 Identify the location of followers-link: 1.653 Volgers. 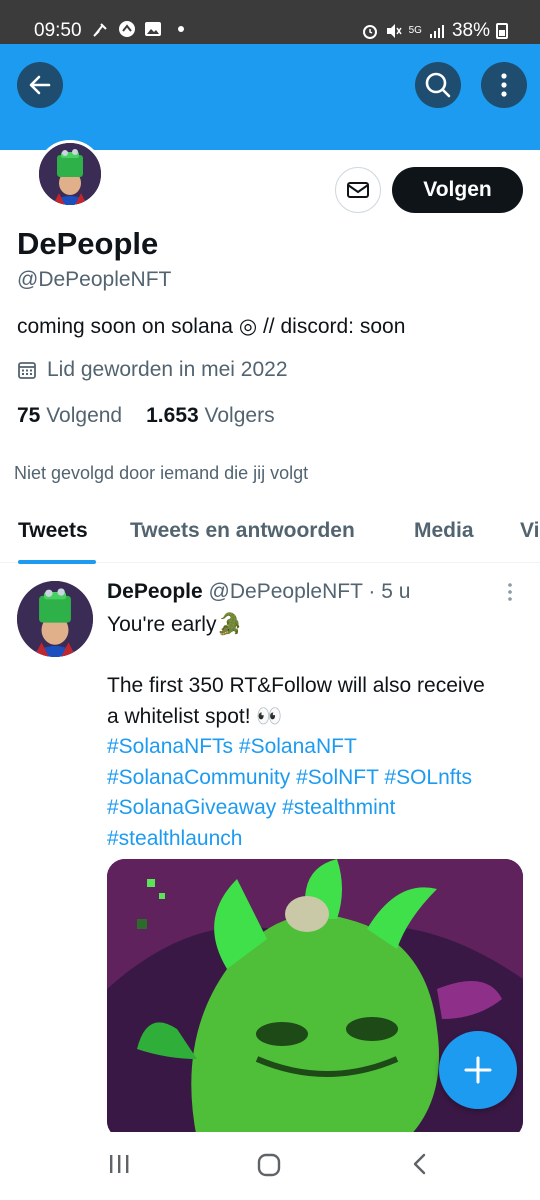
(210, 416).